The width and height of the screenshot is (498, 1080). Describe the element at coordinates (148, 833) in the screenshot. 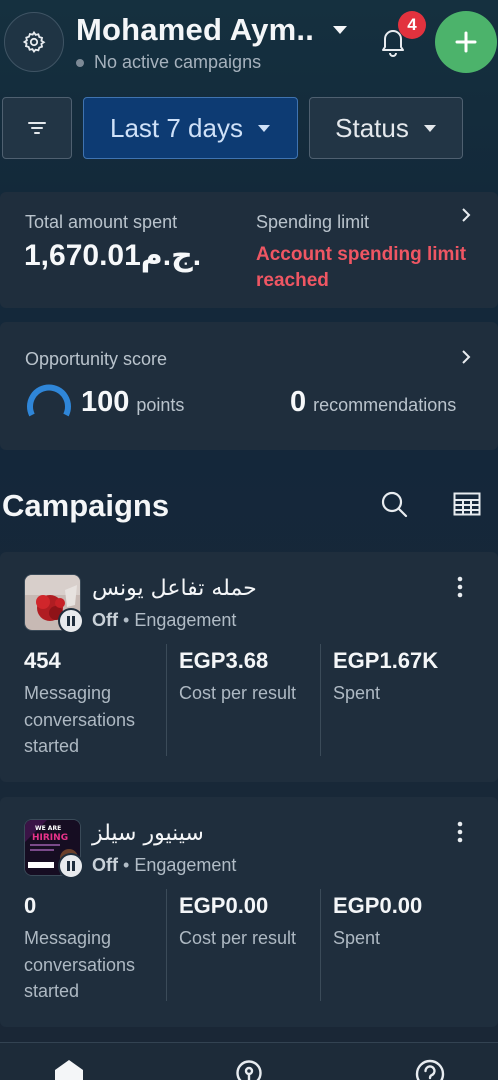

I see `campaign-name: سينيور سيلز` at that location.